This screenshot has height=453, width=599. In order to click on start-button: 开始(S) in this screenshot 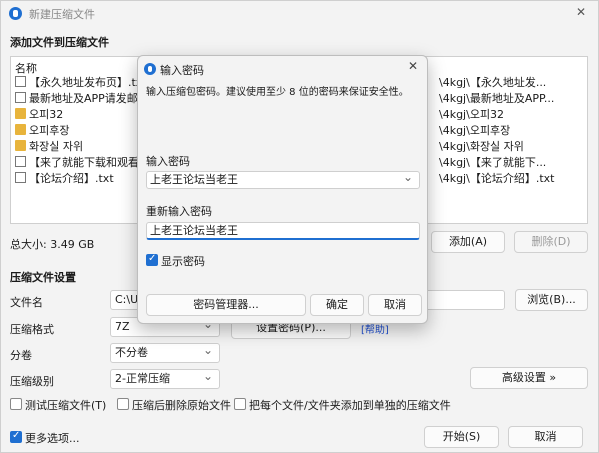, I will do `click(461, 437)`.